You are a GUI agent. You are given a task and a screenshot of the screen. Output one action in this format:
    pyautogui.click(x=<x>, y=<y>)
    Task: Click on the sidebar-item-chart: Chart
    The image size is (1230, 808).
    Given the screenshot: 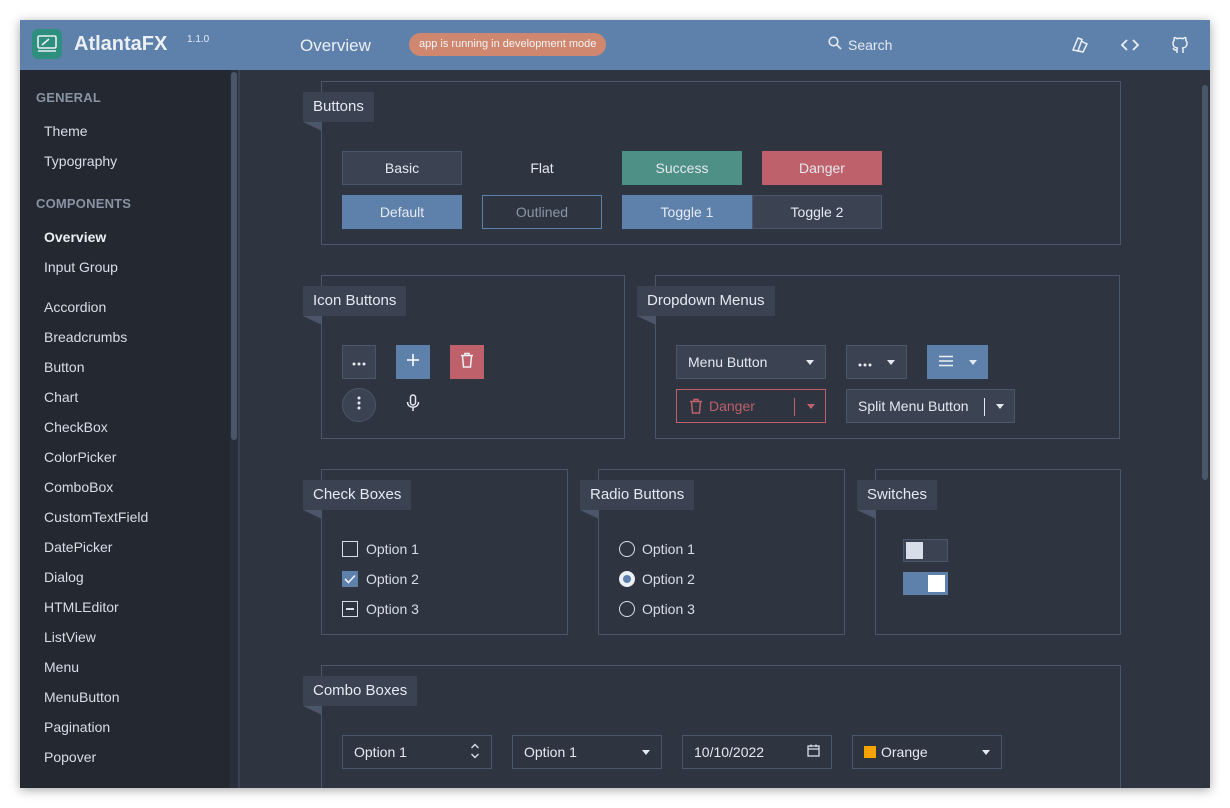 What is the action you would take?
    pyautogui.click(x=61, y=397)
    